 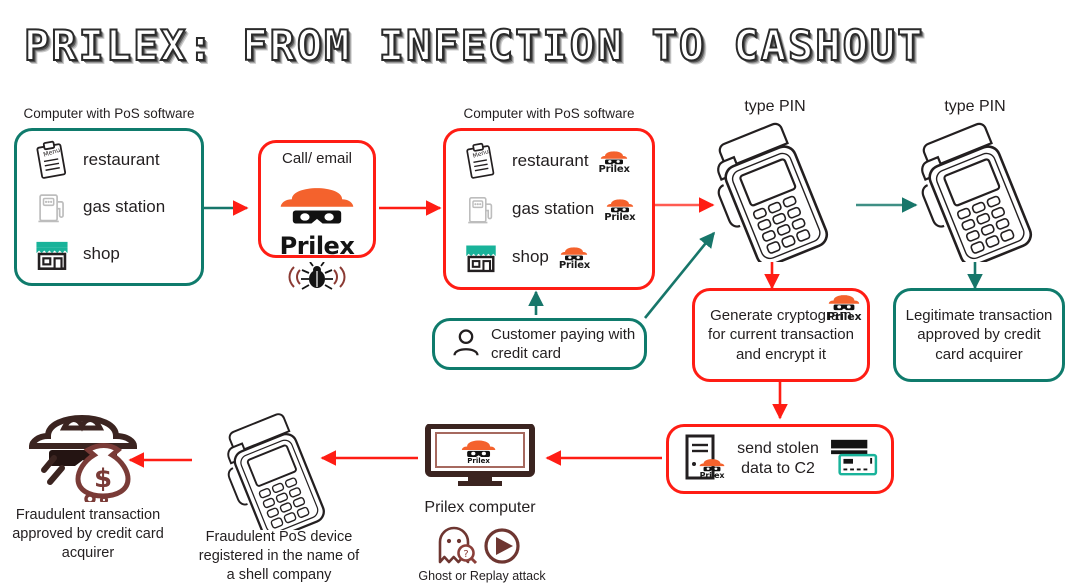 I want to click on replay-play-icon, so click(x=502, y=546).